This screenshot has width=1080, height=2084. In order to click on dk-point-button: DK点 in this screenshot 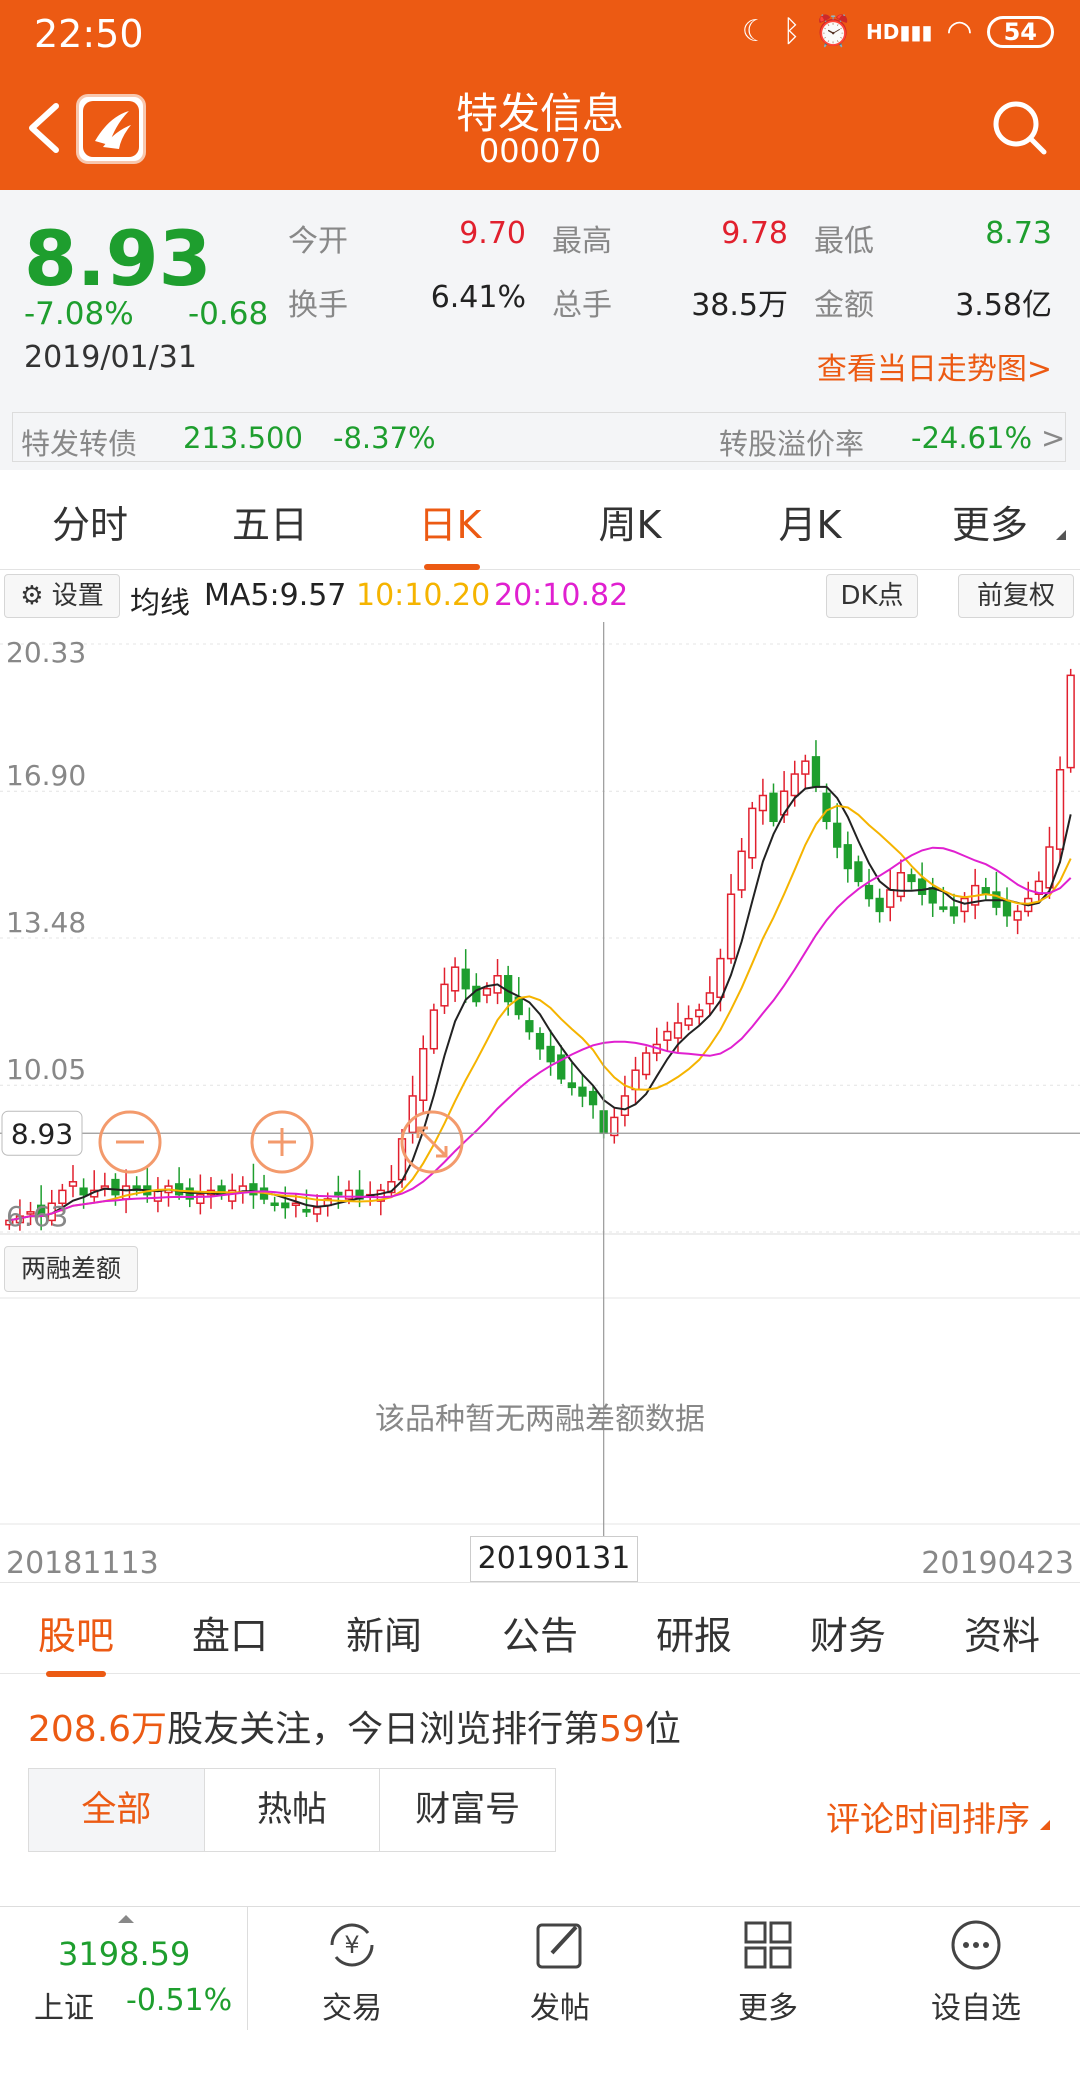, I will do `click(872, 596)`.